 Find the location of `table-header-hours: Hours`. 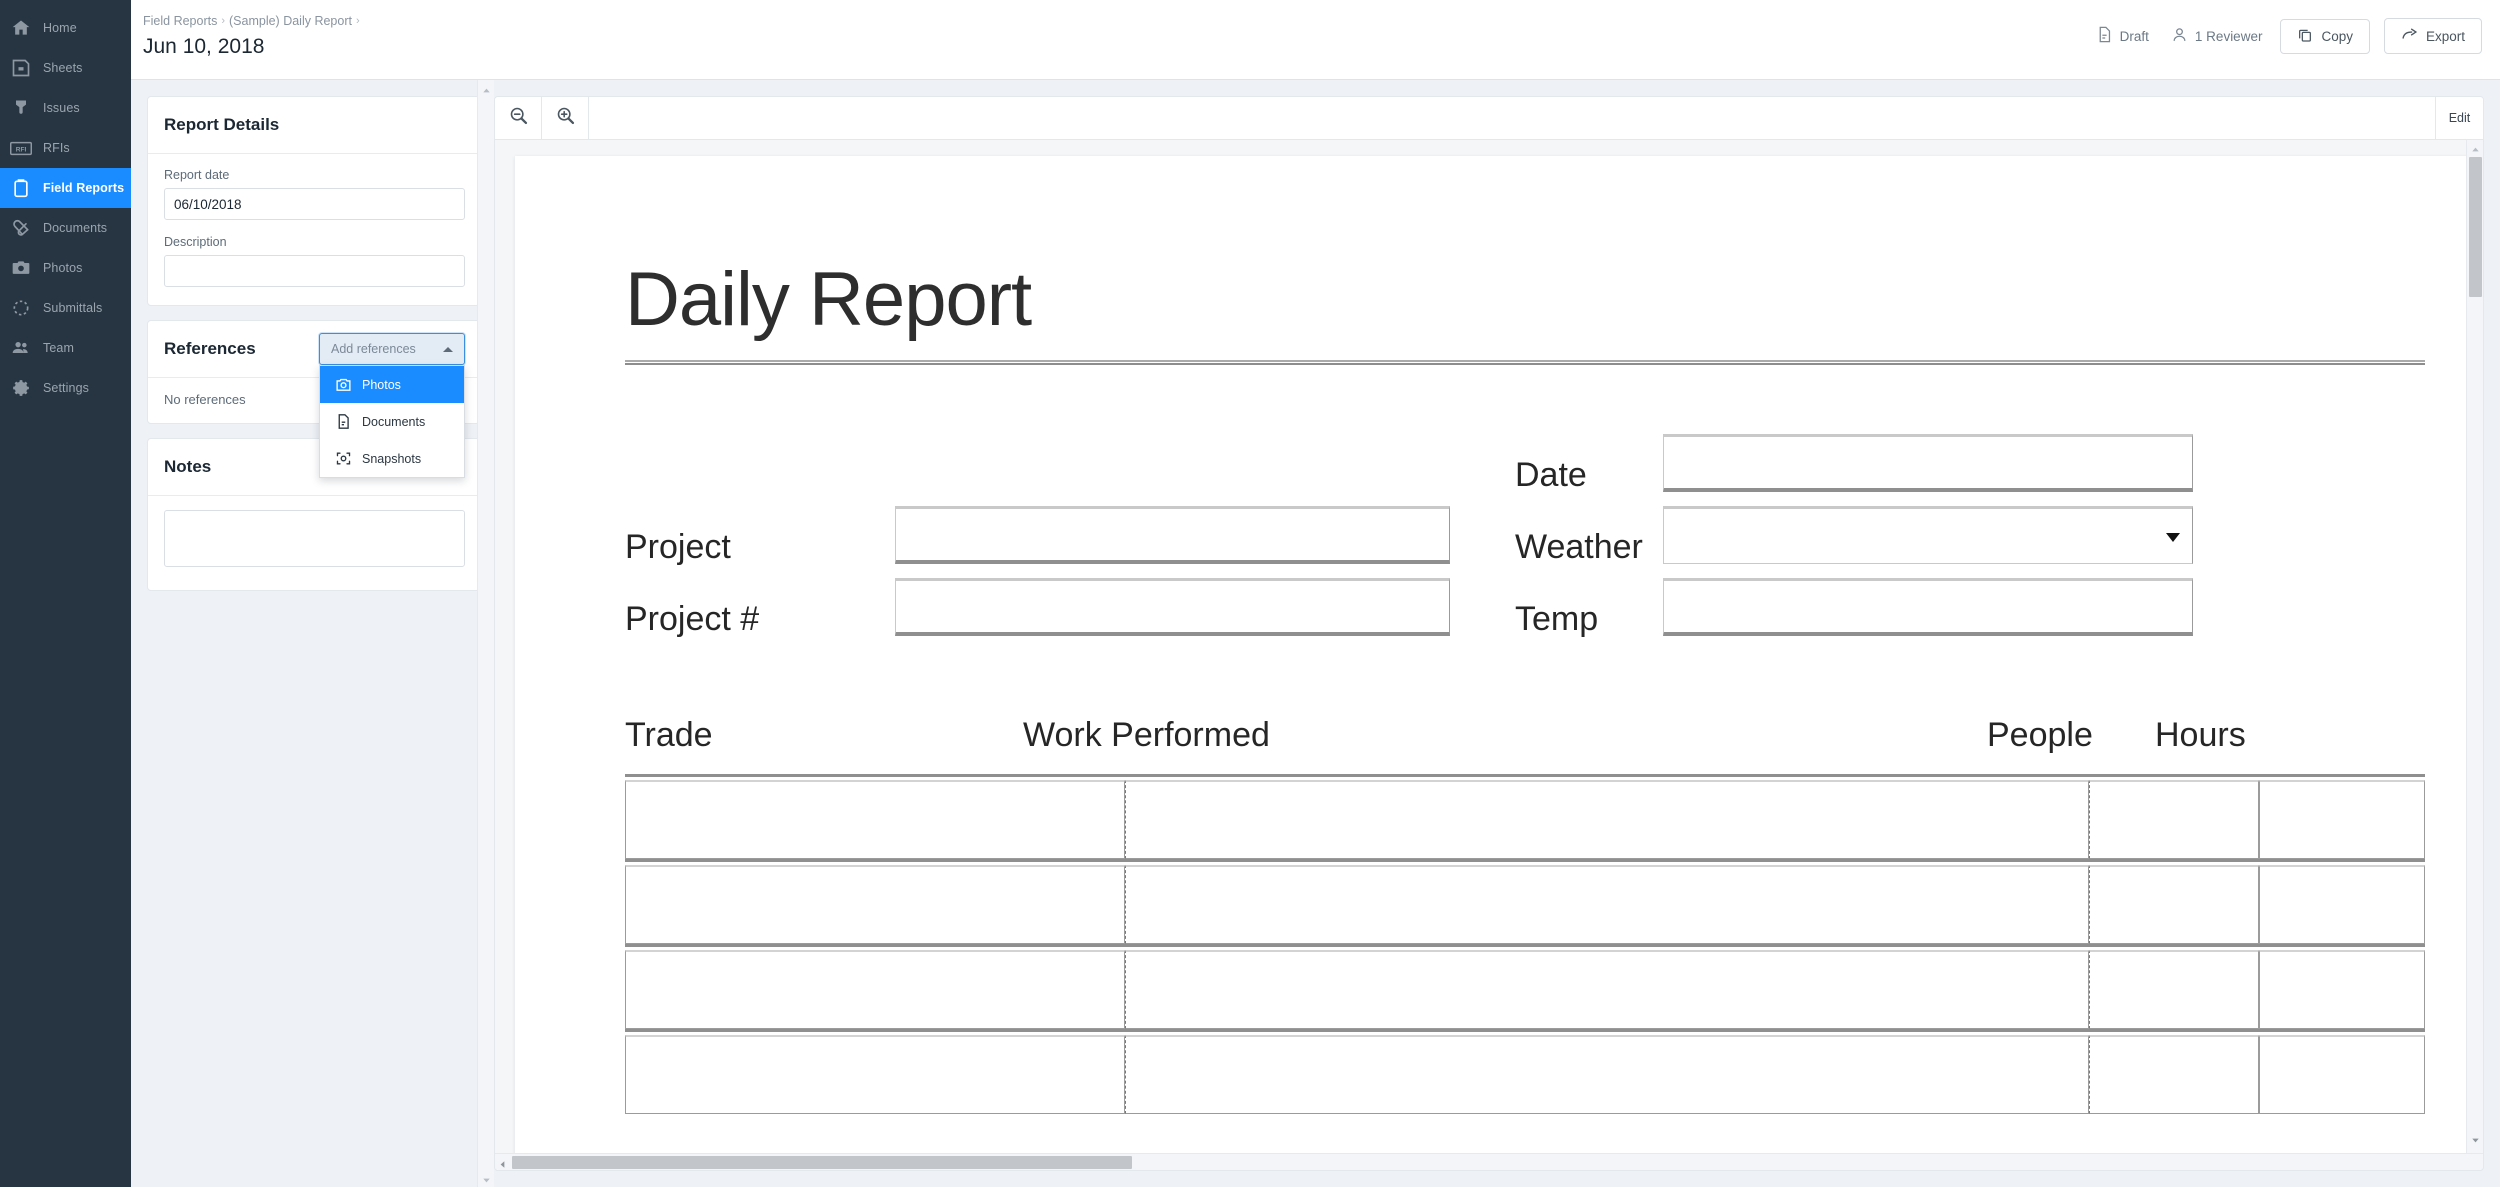

table-header-hours: Hours is located at coordinates (2200, 735).